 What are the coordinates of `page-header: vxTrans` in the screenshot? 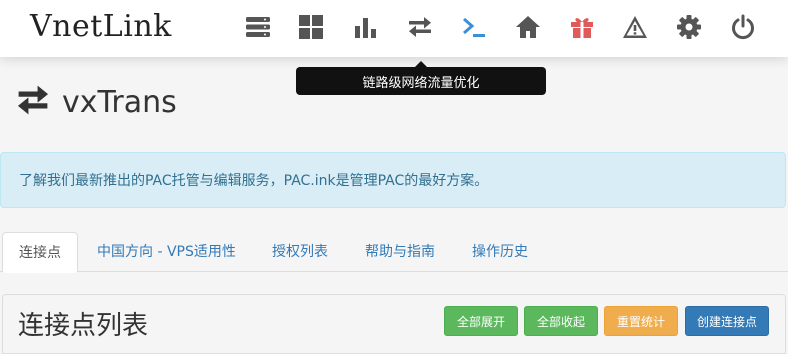 It's located at (96, 102).